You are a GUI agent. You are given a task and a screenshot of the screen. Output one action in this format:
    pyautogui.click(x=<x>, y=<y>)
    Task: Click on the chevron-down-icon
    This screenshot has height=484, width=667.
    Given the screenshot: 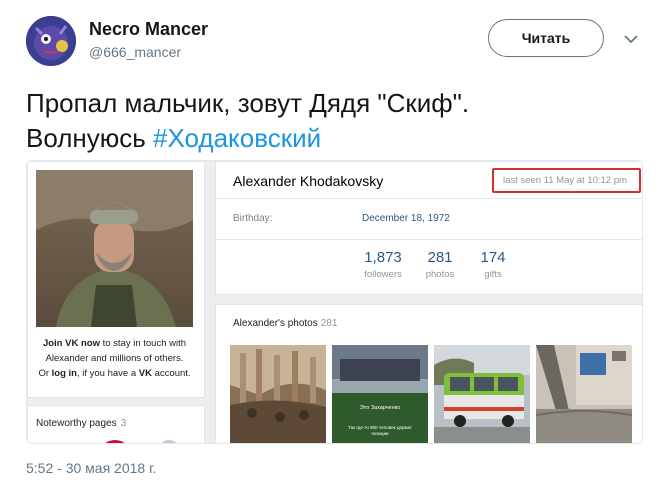 What is the action you would take?
    pyautogui.click(x=631, y=39)
    